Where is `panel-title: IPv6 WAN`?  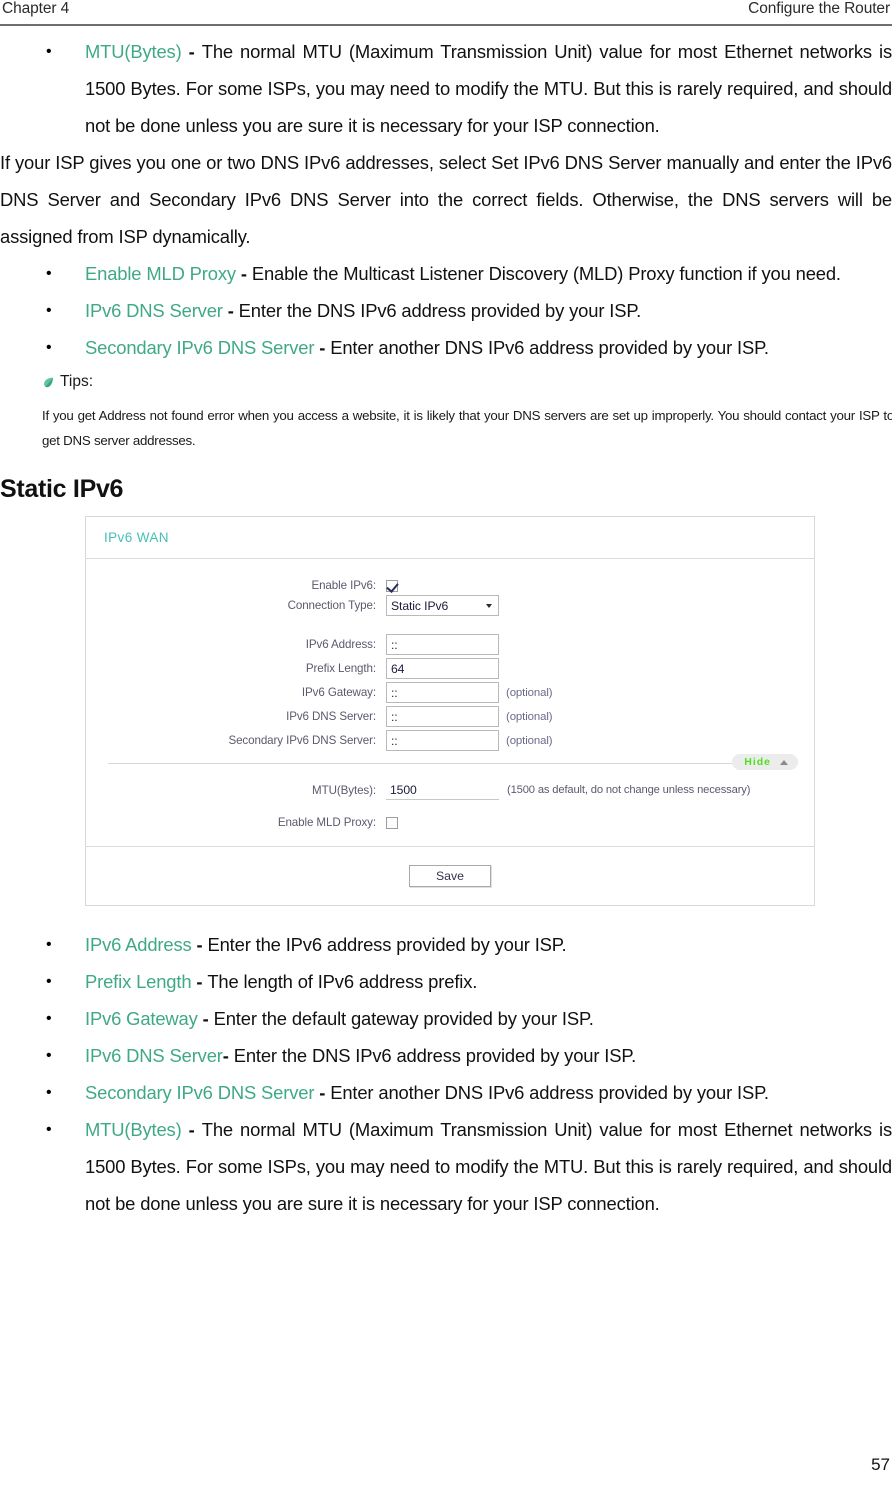 panel-title: IPv6 WAN is located at coordinates (136, 537).